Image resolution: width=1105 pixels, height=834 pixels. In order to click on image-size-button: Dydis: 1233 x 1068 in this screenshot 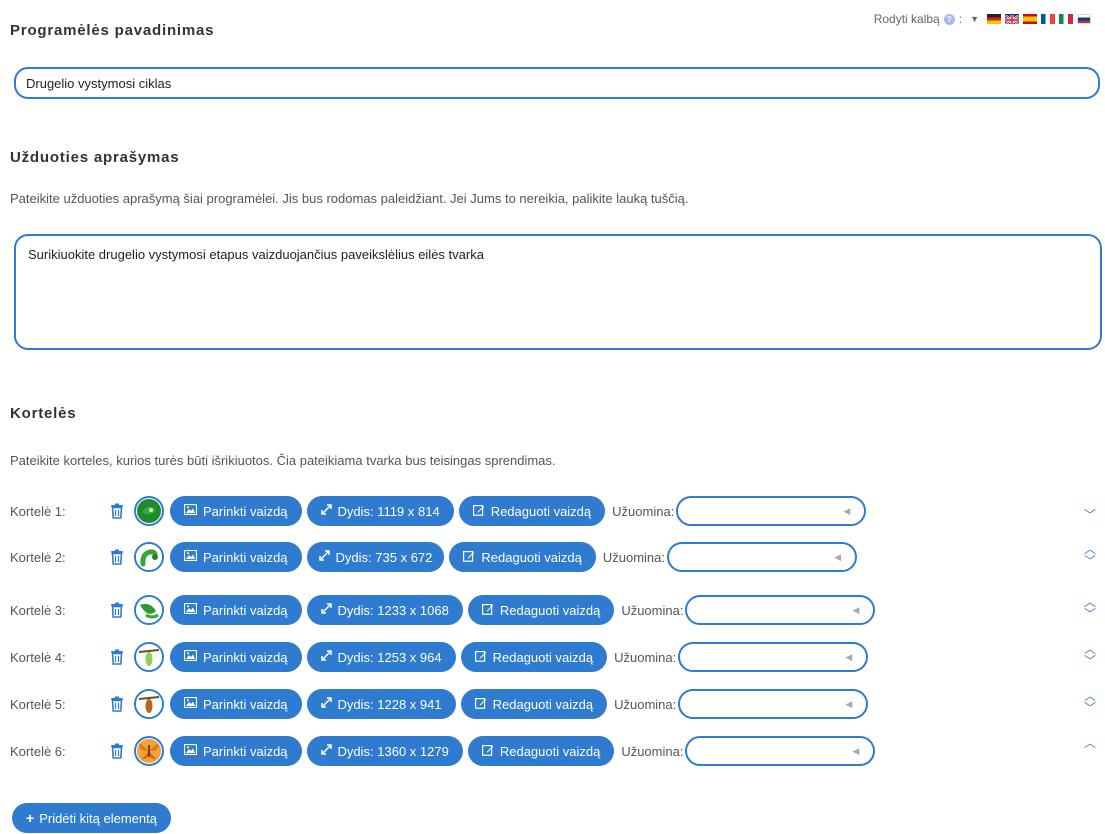, I will do `click(384, 610)`.